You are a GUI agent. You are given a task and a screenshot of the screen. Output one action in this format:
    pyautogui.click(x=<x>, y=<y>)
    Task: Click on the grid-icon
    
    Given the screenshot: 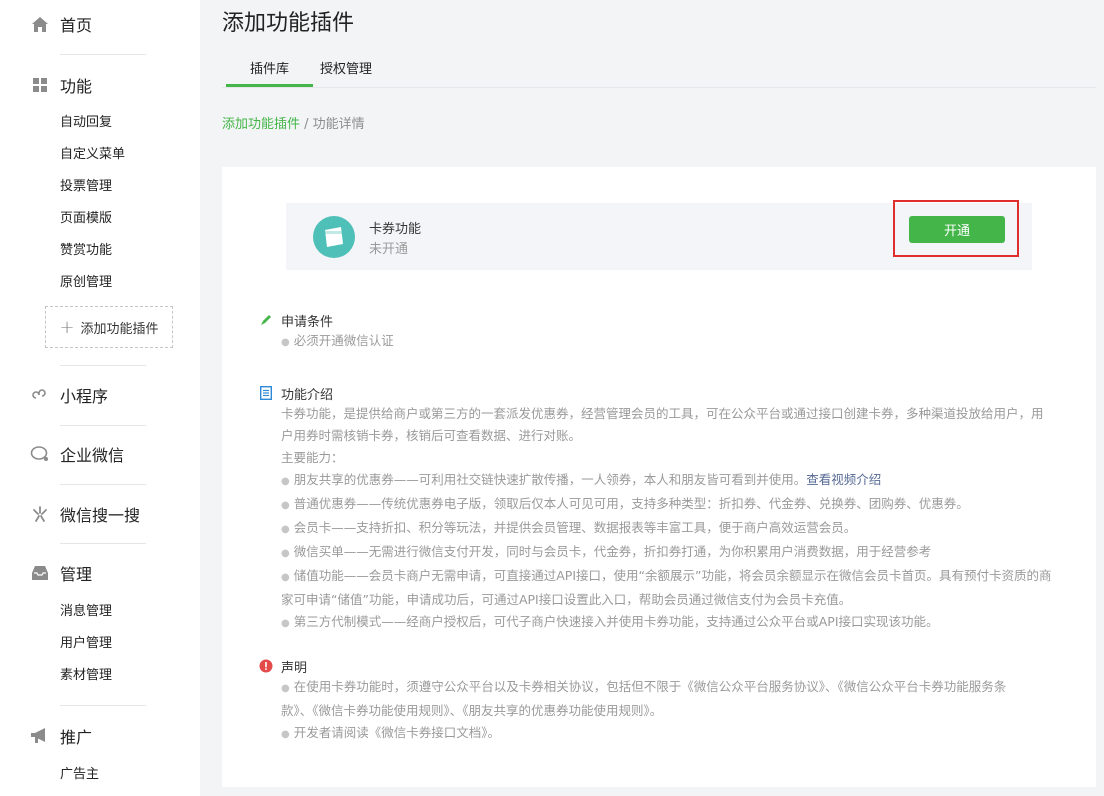 What is the action you would take?
    pyautogui.click(x=40, y=85)
    